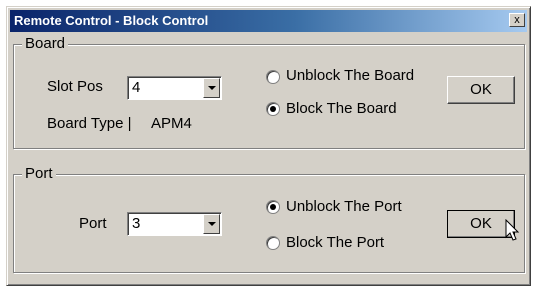 This screenshot has height=289, width=537. I want to click on close-button: x, so click(517, 20).